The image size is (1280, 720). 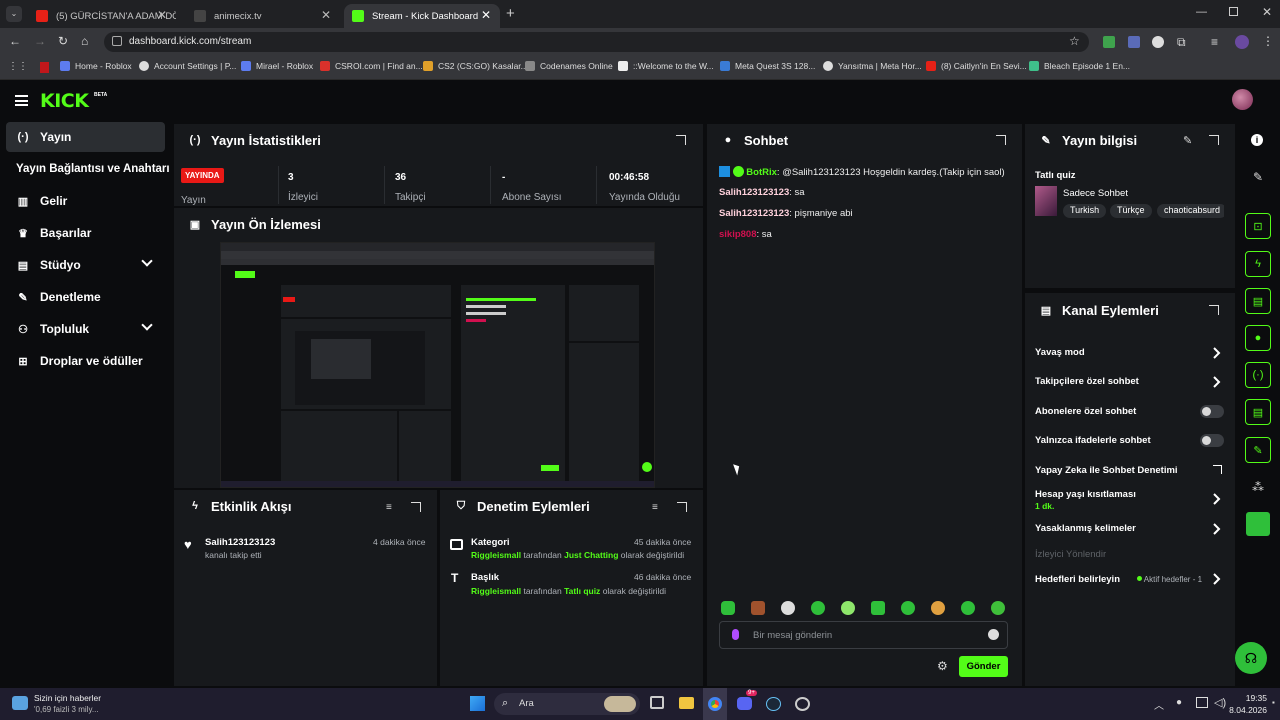 What do you see at coordinates (1214, 42) in the screenshot?
I see `reading-list-icon: ≡` at bounding box center [1214, 42].